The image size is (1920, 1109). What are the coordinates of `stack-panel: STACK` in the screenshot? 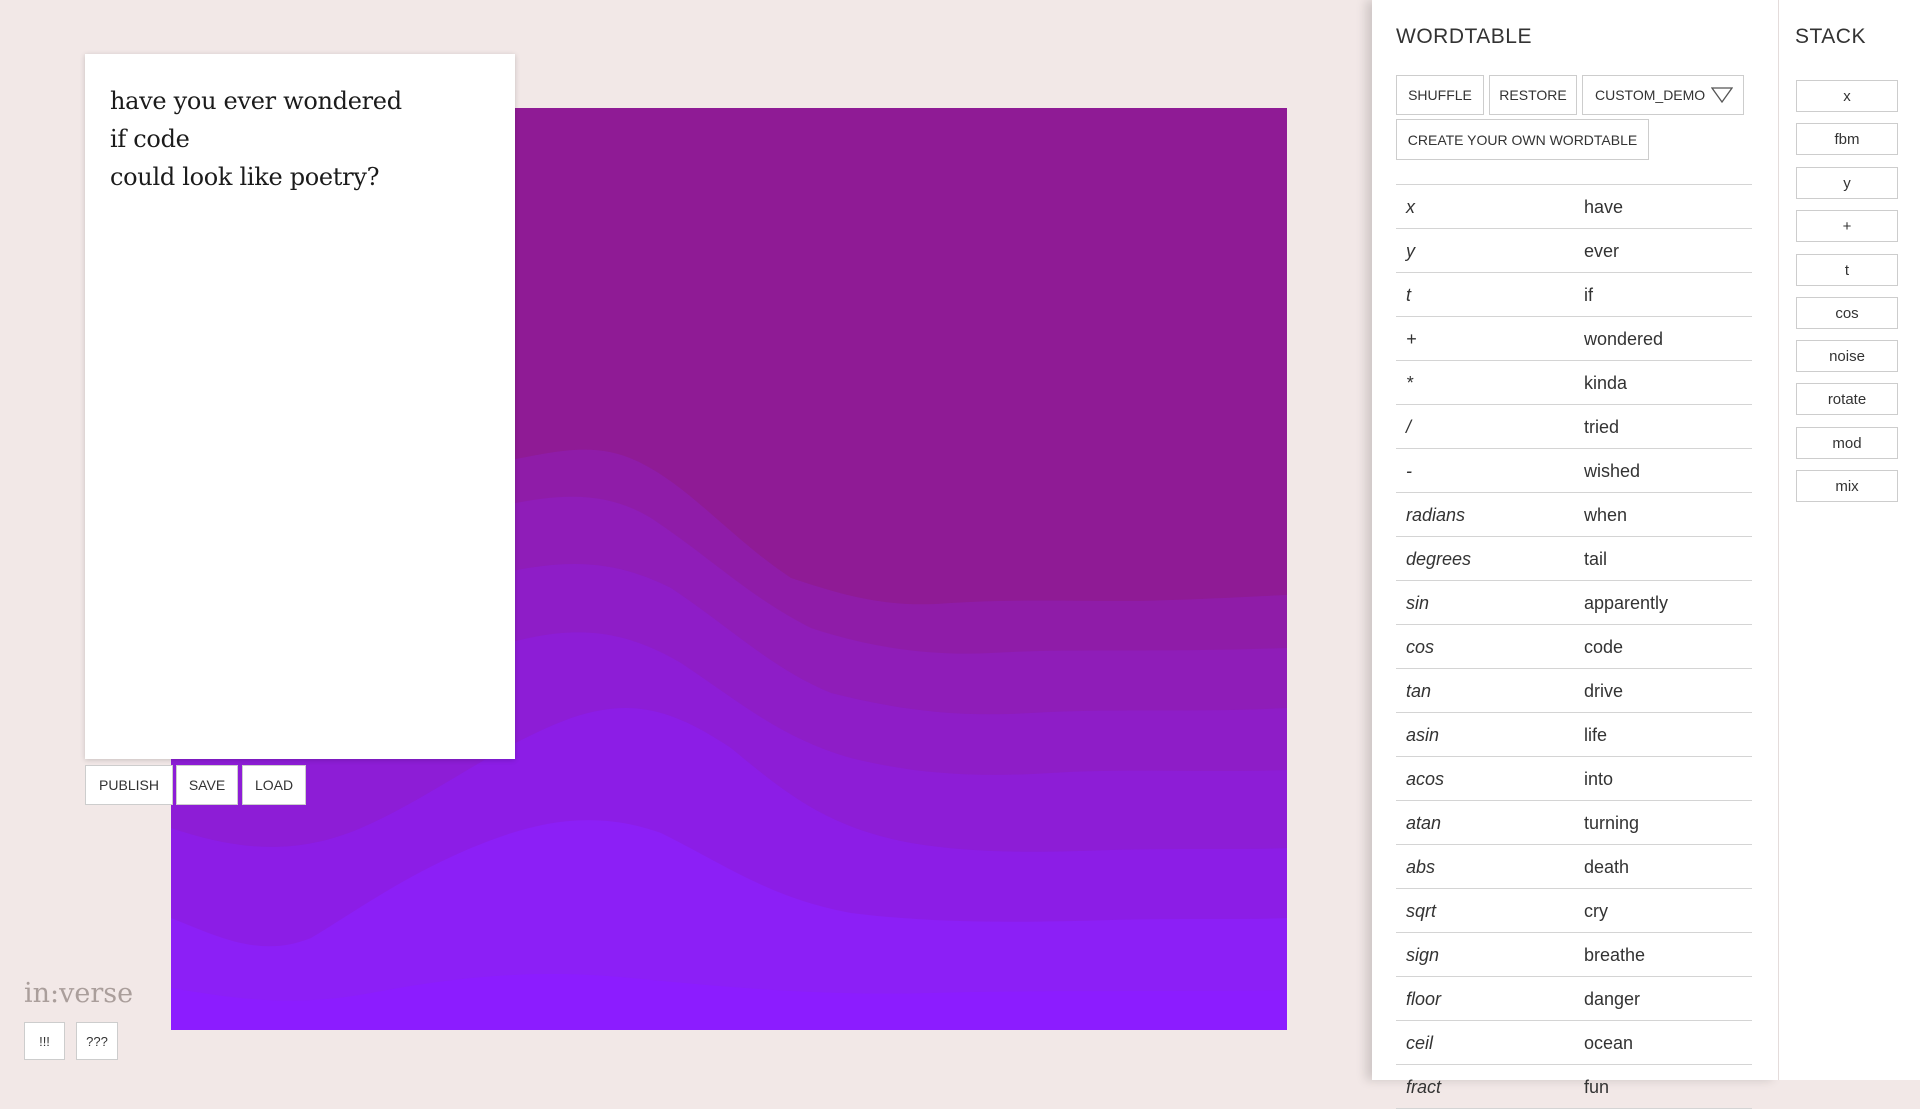 It's located at (1849, 540).